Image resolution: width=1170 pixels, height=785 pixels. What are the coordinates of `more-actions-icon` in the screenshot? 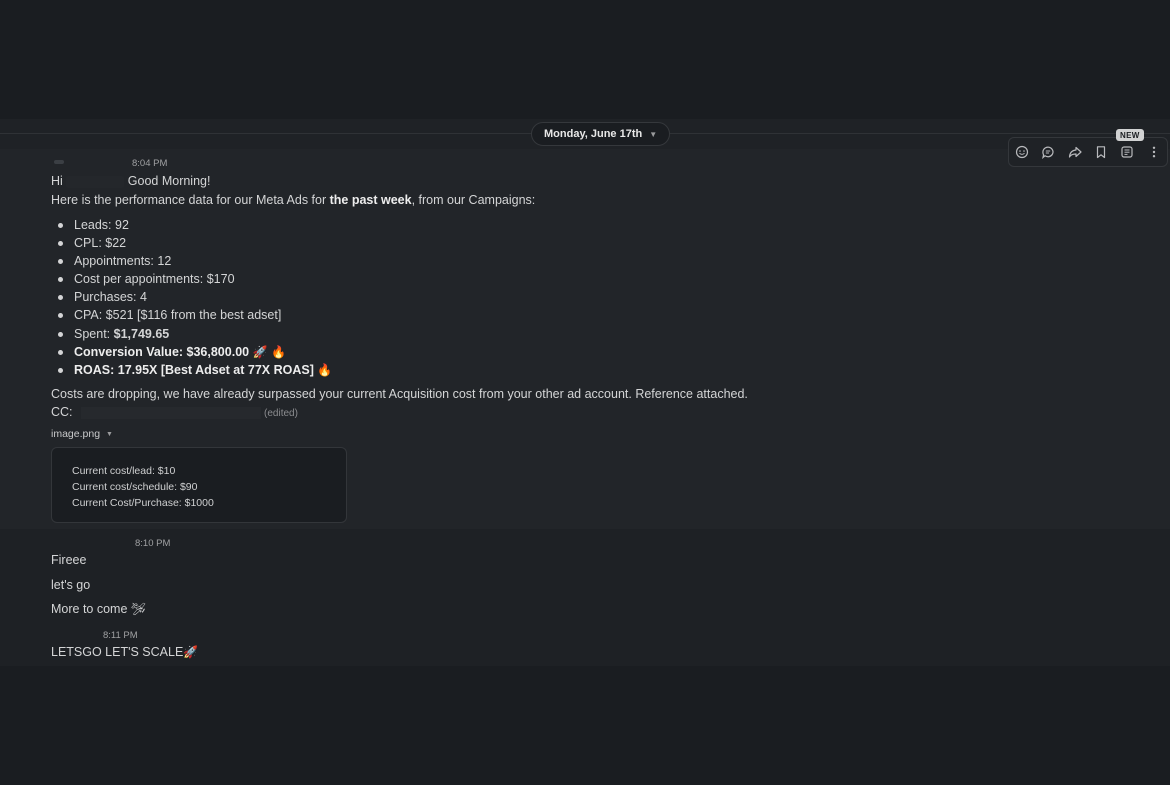 It's located at (1153, 152).